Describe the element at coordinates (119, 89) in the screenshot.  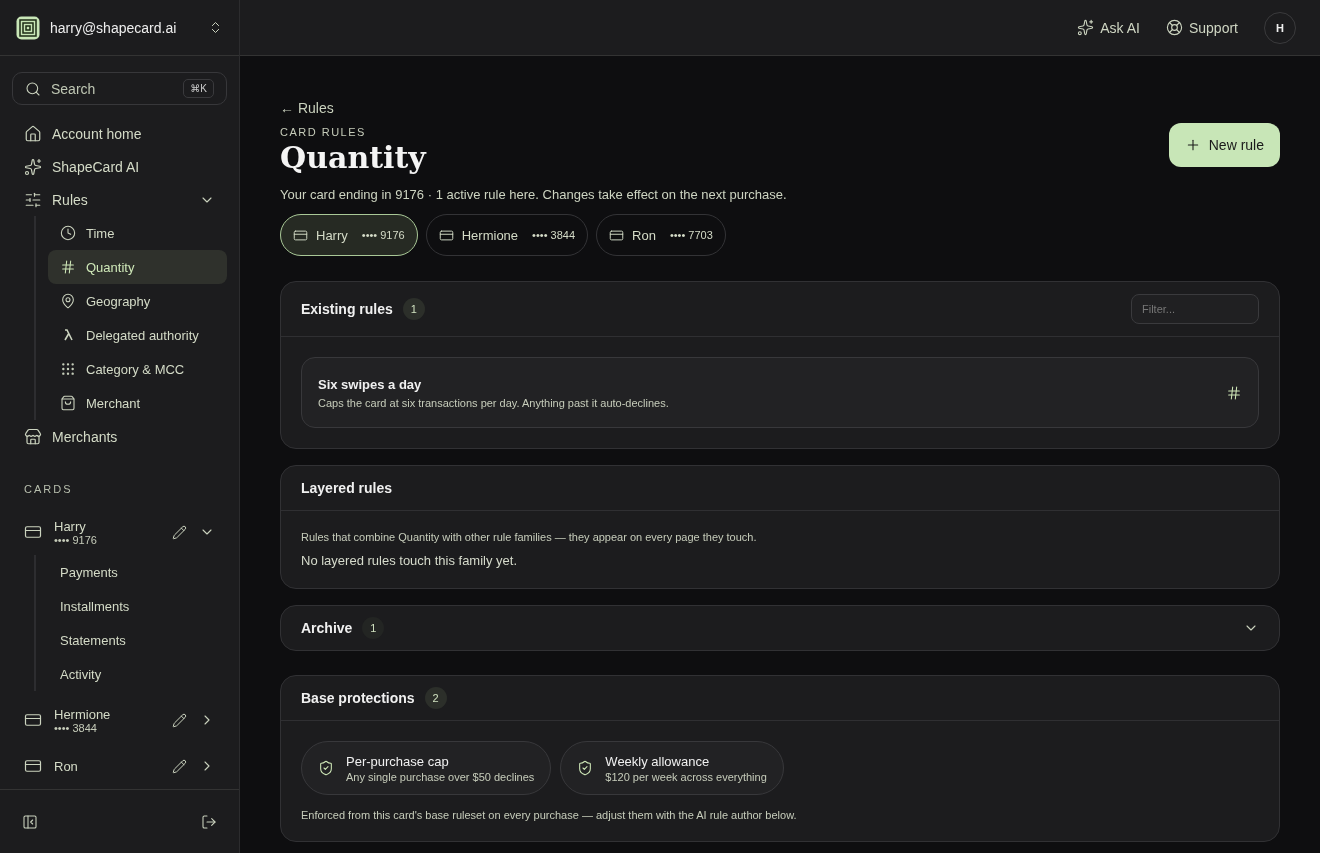
I see `search-field: Search ⌘K` at that location.